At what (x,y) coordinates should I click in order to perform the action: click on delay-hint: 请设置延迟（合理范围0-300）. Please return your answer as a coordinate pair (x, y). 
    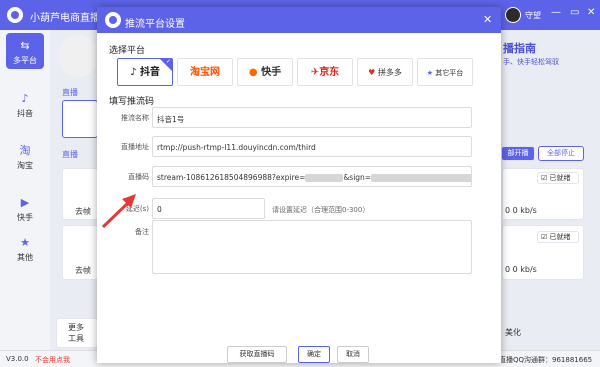
    Looking at the image, I should click on (321, 210).